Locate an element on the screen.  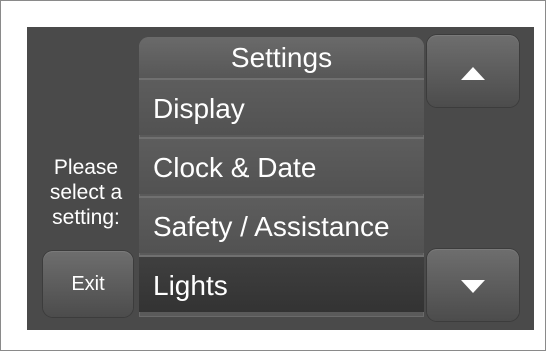
scroll-up-button is located at coordinates (473, 71).